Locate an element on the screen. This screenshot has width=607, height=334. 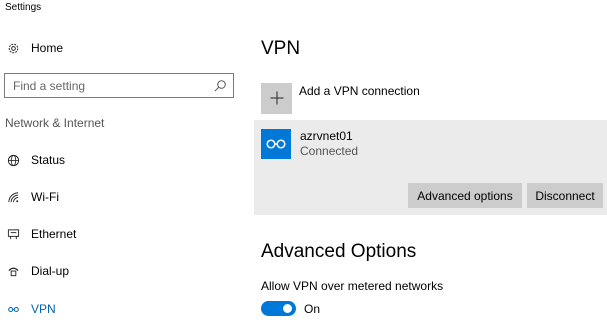
vpn-connection-name: azrvnet01 is located at coordinates (326, 136).